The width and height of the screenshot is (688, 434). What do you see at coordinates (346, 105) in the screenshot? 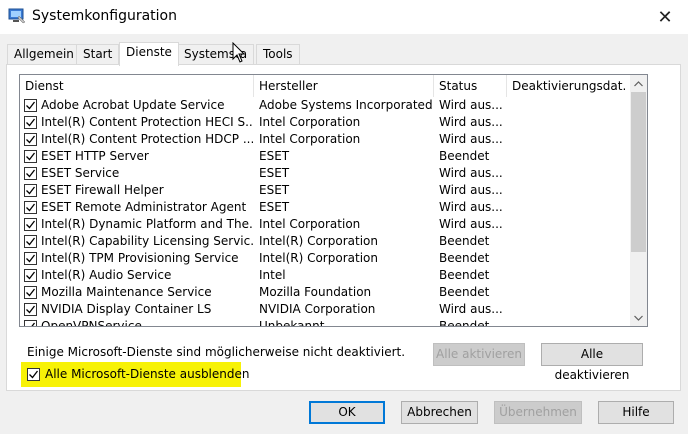
I see `service-vendor-cell: Adobe Systems Incorporated` at bounding box center [346, 105].